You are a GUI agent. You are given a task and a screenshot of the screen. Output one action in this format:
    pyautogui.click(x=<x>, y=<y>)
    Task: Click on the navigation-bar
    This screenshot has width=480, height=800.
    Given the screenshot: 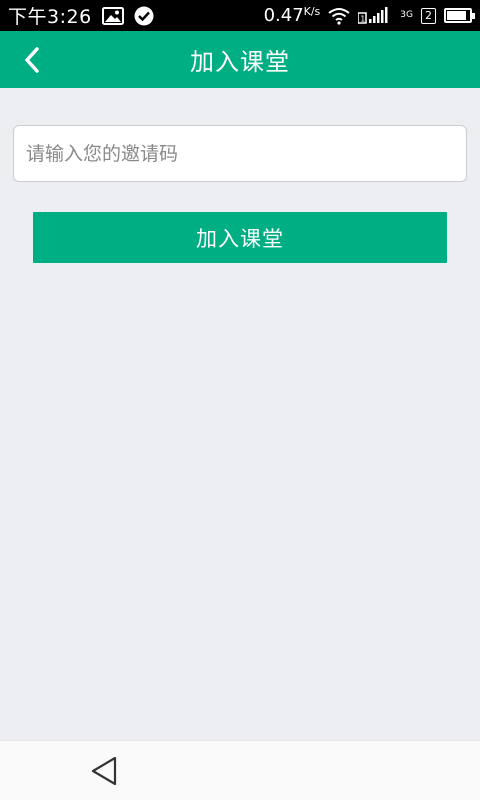 What is the action you would take?
    pyautogui.click(x=240, y=770)
    